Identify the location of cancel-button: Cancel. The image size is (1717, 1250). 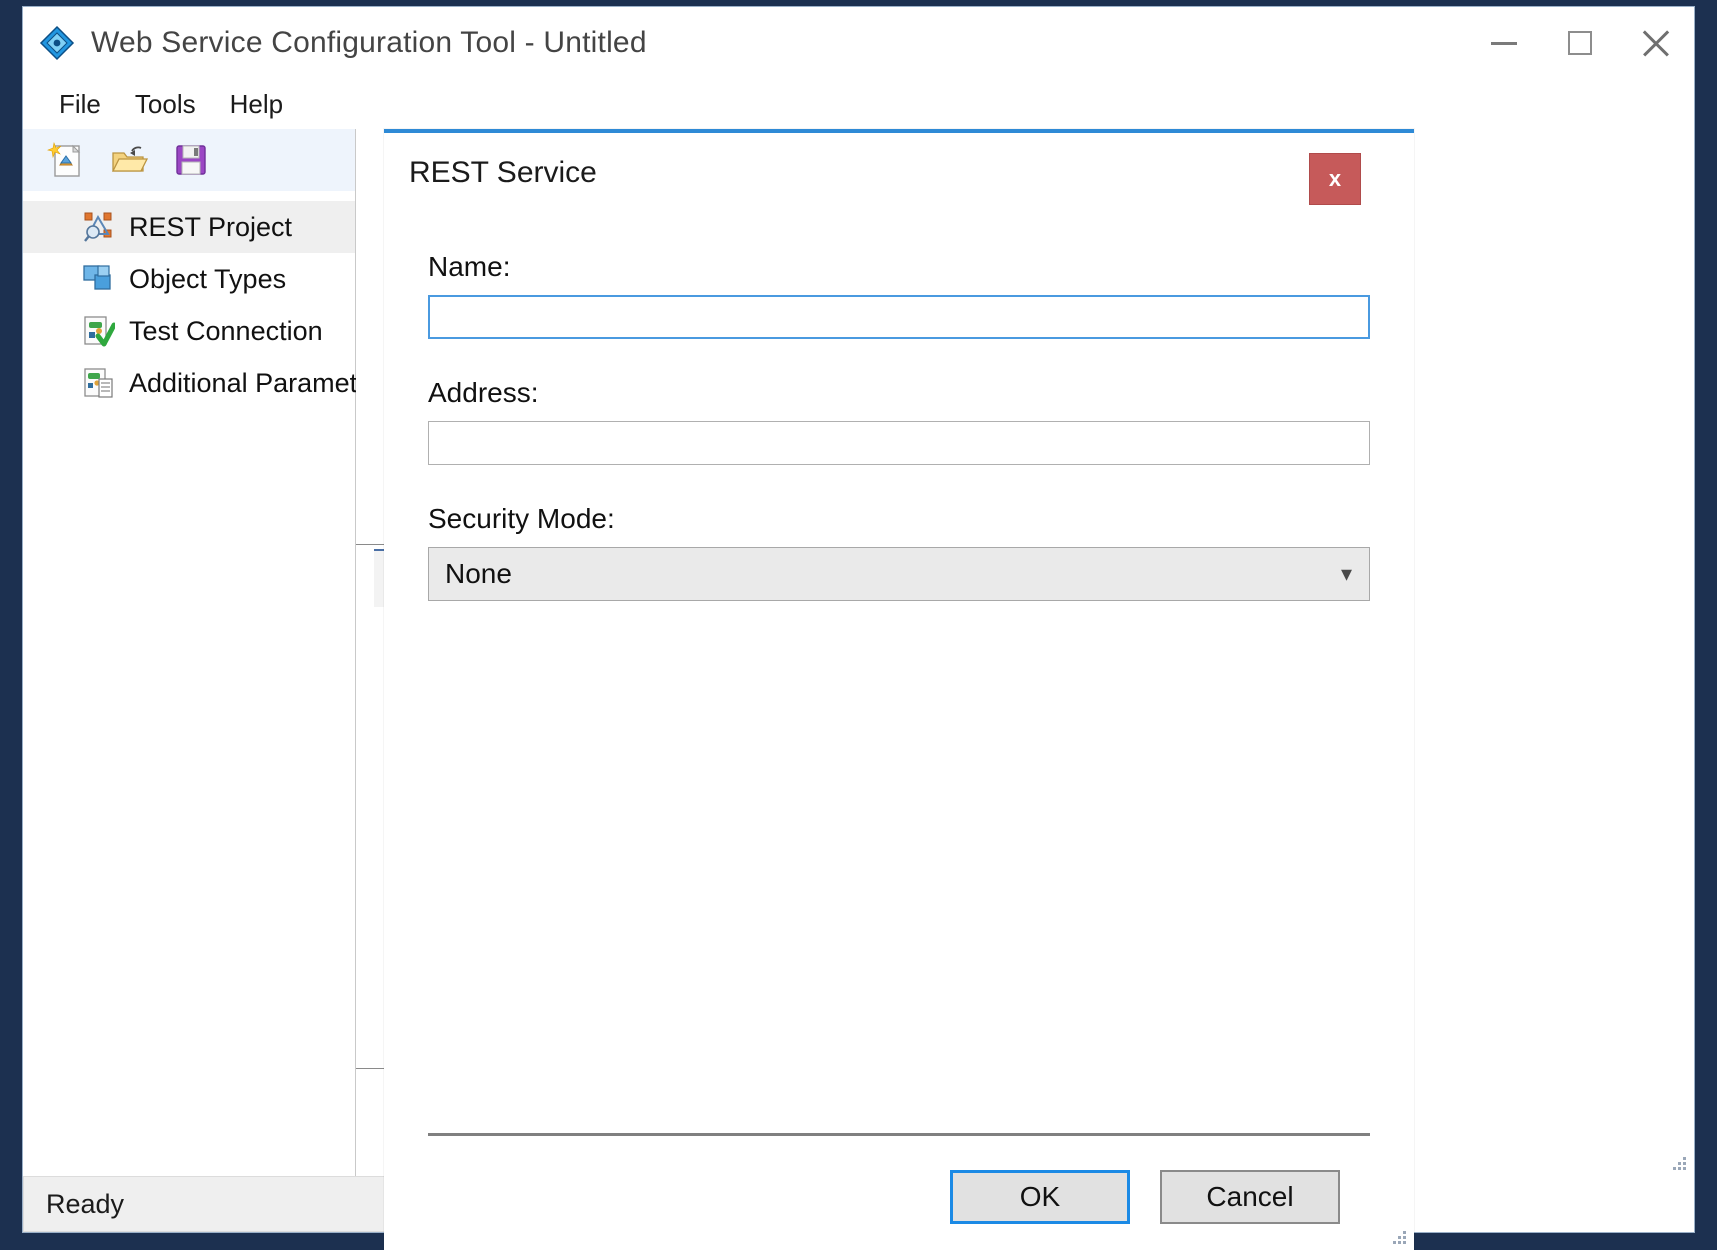
(1250, 1197).